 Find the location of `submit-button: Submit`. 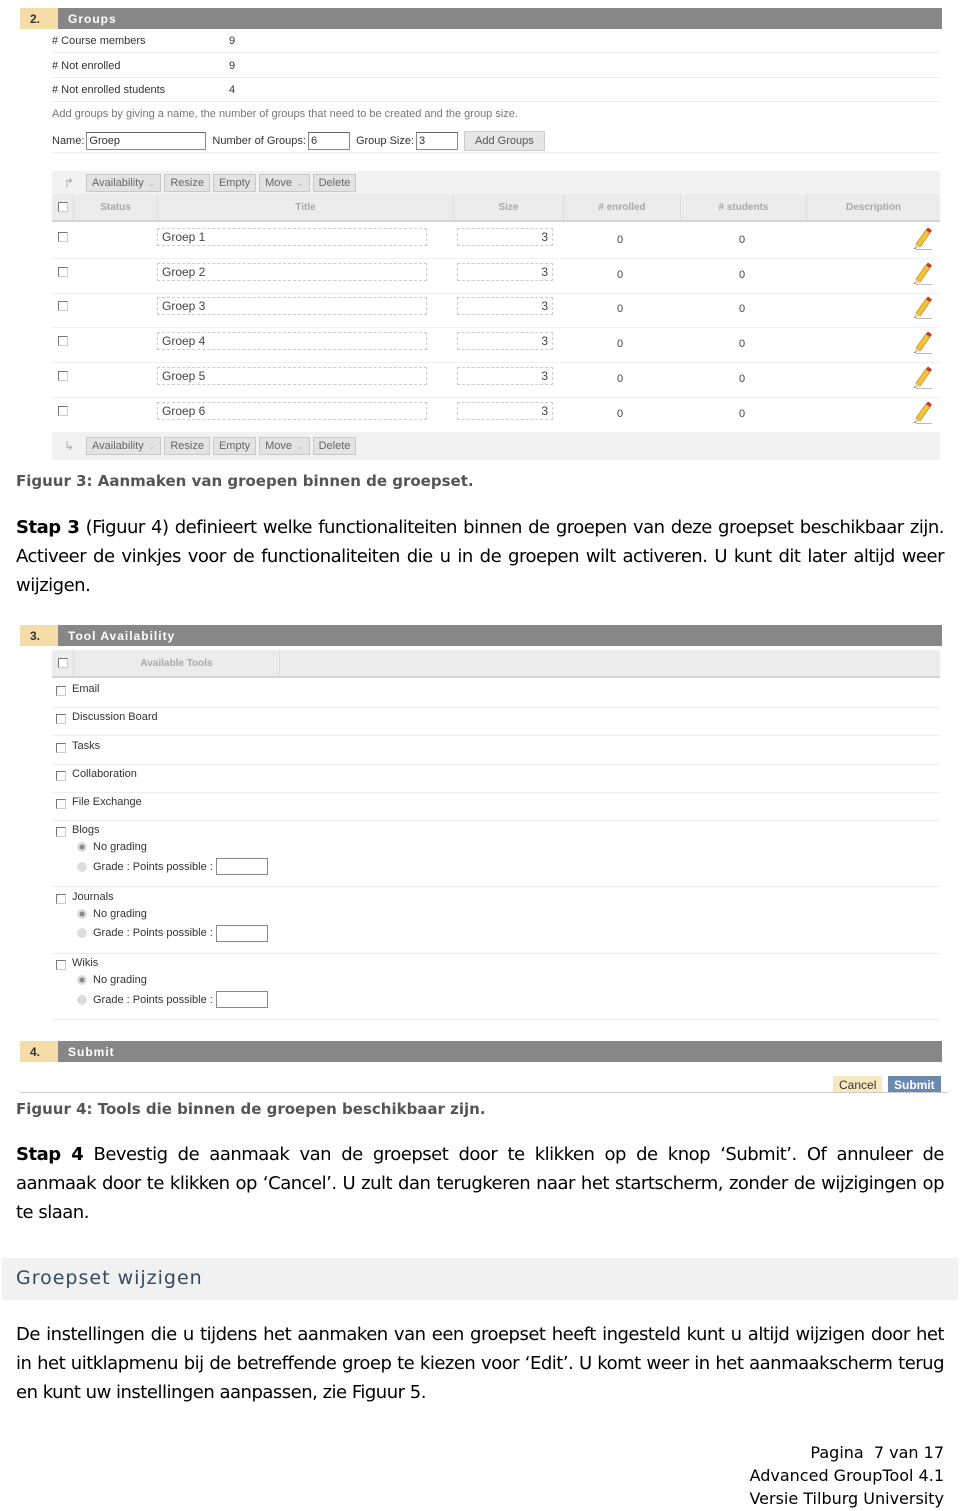

submit-button: Submit is located at coordinates (914, 1084).